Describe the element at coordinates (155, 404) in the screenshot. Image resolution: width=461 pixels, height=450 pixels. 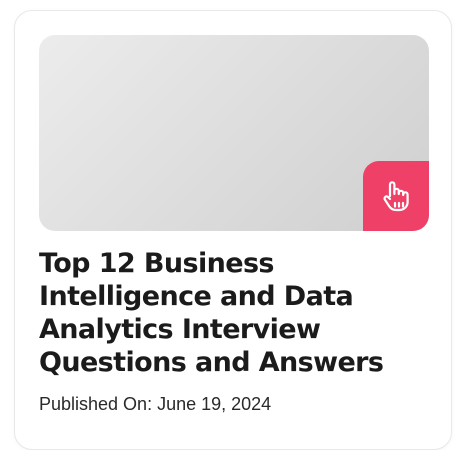
I see `published-date: Published On: June 19, 2024` at that location.